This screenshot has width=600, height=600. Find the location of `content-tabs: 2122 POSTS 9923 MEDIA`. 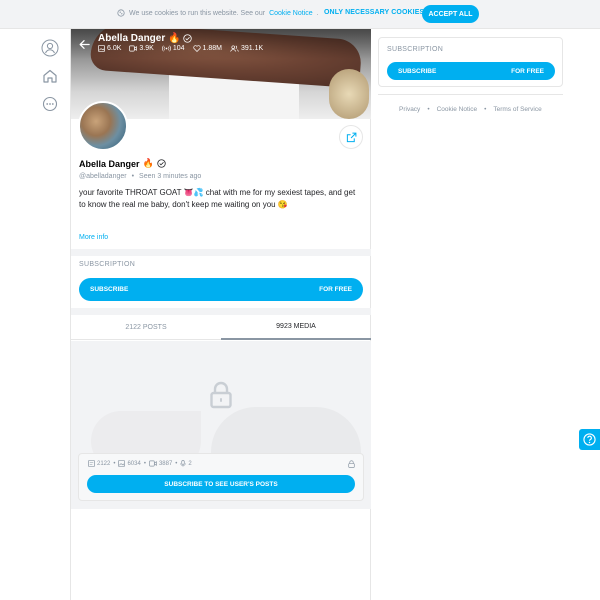

content-tabs: 2122 POSTS 9923 MEDIA is located at coordinates (221, 327).